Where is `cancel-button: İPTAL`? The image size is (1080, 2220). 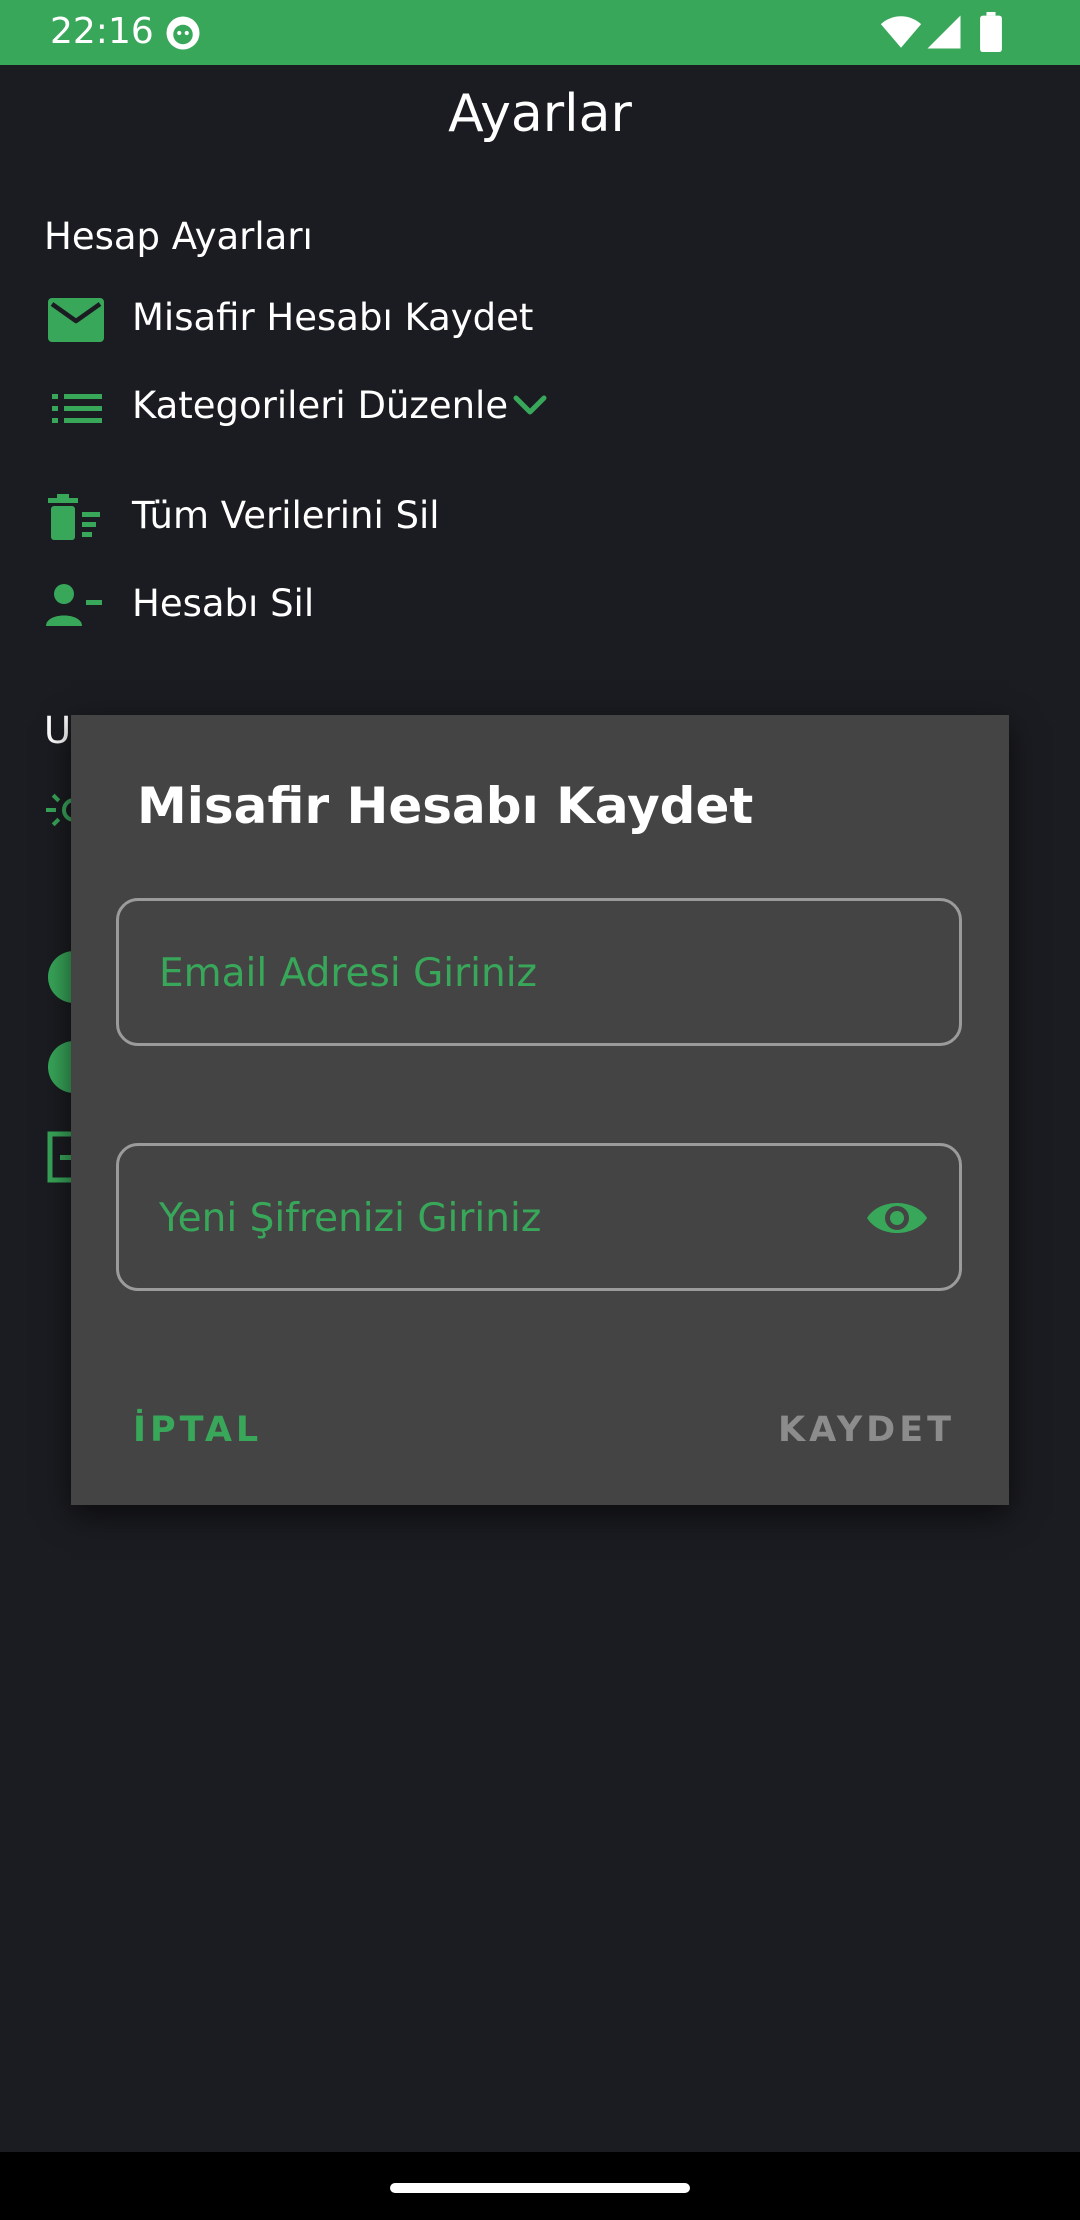 cancel-button: İPTAL is located at coordinates (197, 1430).